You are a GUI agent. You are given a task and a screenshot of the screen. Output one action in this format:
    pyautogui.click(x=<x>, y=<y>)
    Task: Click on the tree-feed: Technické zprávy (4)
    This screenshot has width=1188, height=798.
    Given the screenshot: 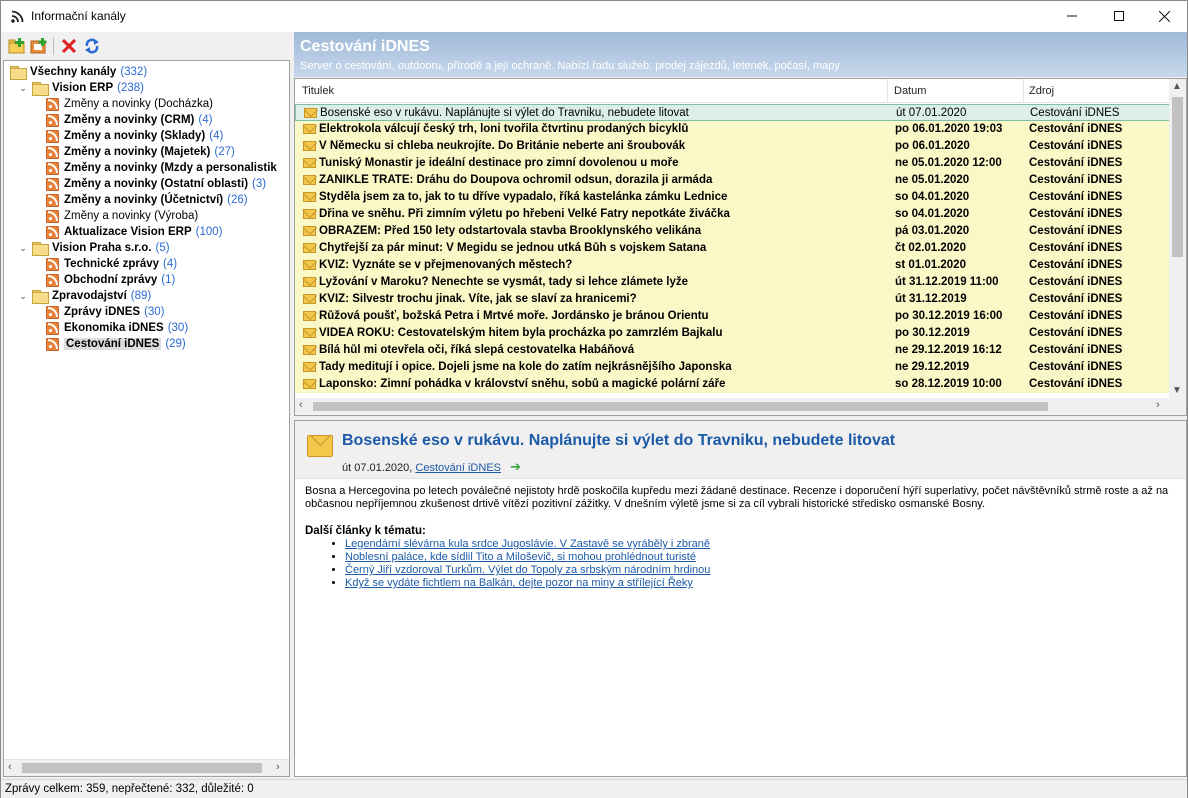 What is the action you would take?
    pyautogui.click(x=111, y=264)
    